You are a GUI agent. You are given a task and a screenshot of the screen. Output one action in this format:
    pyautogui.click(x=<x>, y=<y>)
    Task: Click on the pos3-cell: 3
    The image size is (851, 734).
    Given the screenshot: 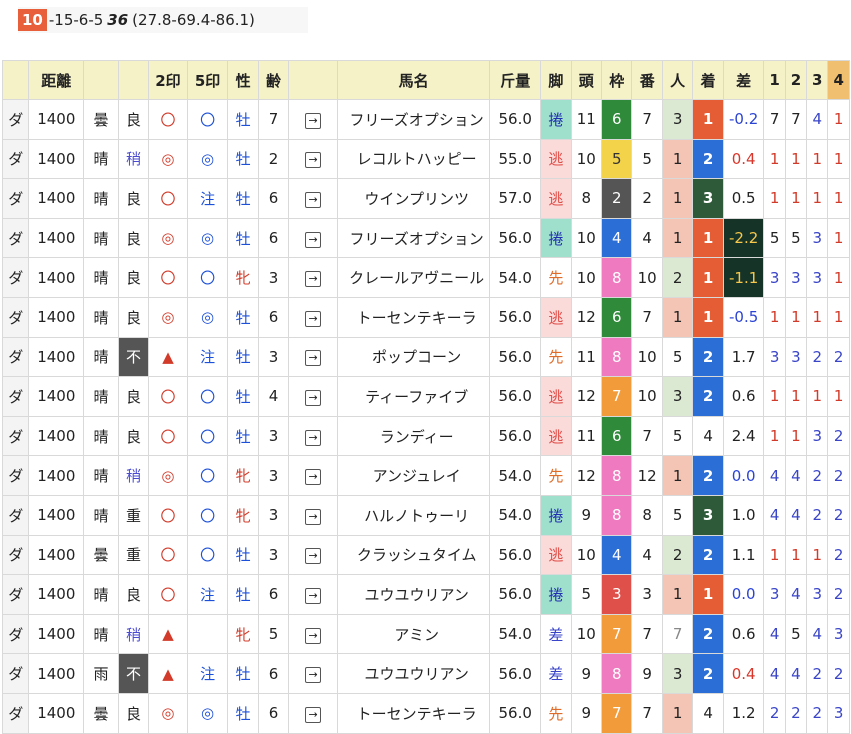 What is the action you would take?
    pyautogui.click(x=817, y=277)
    